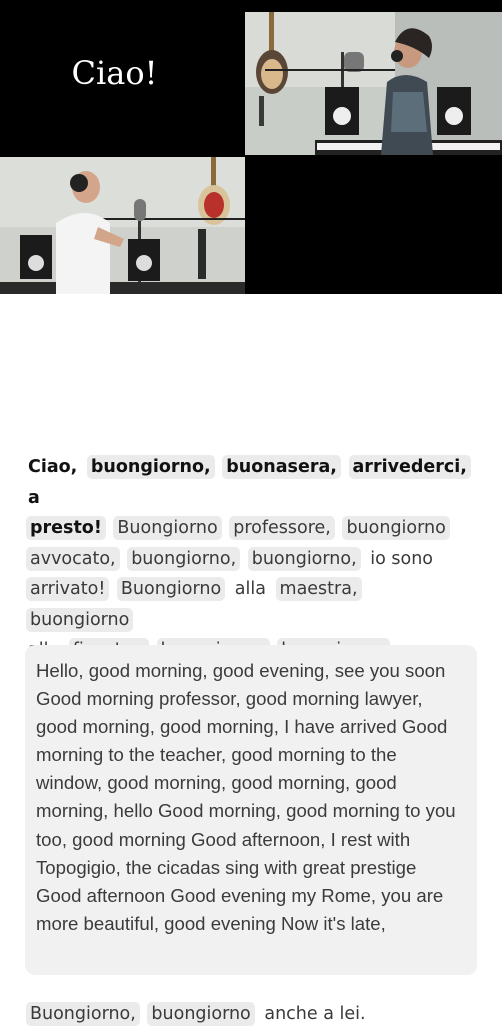 This screenshot has width=502, height=1029. Describe the element at coordinates (83, 1014) in the screenshot. I see `lyric-word: Buongiorno,` at that location.